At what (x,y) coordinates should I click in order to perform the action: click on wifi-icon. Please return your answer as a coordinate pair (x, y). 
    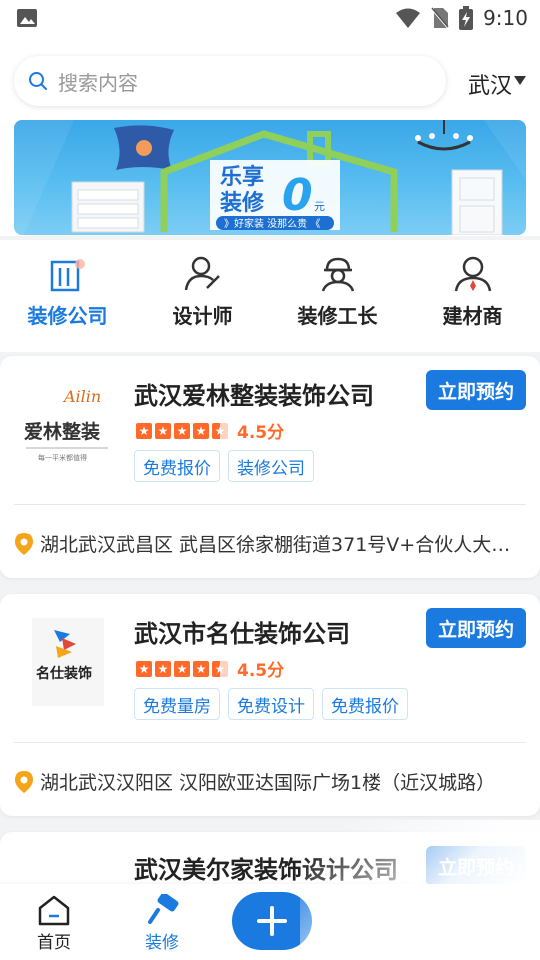
    Looking at the image, I should click on (408, 18).